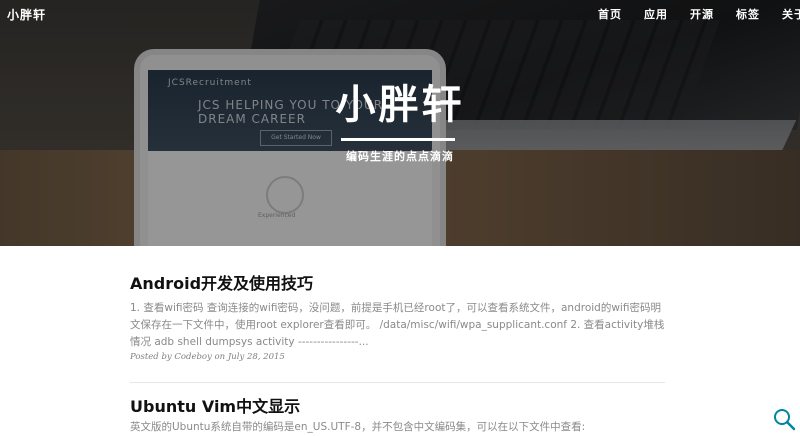  I want to click on site-brand-link: 小胖轩, so click(26, 14).